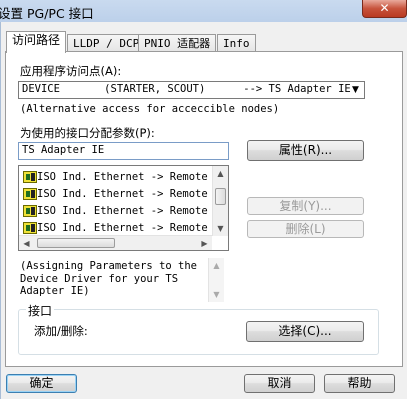  I want to click on tab-label: LLDP / DCP, so click(106, 43).